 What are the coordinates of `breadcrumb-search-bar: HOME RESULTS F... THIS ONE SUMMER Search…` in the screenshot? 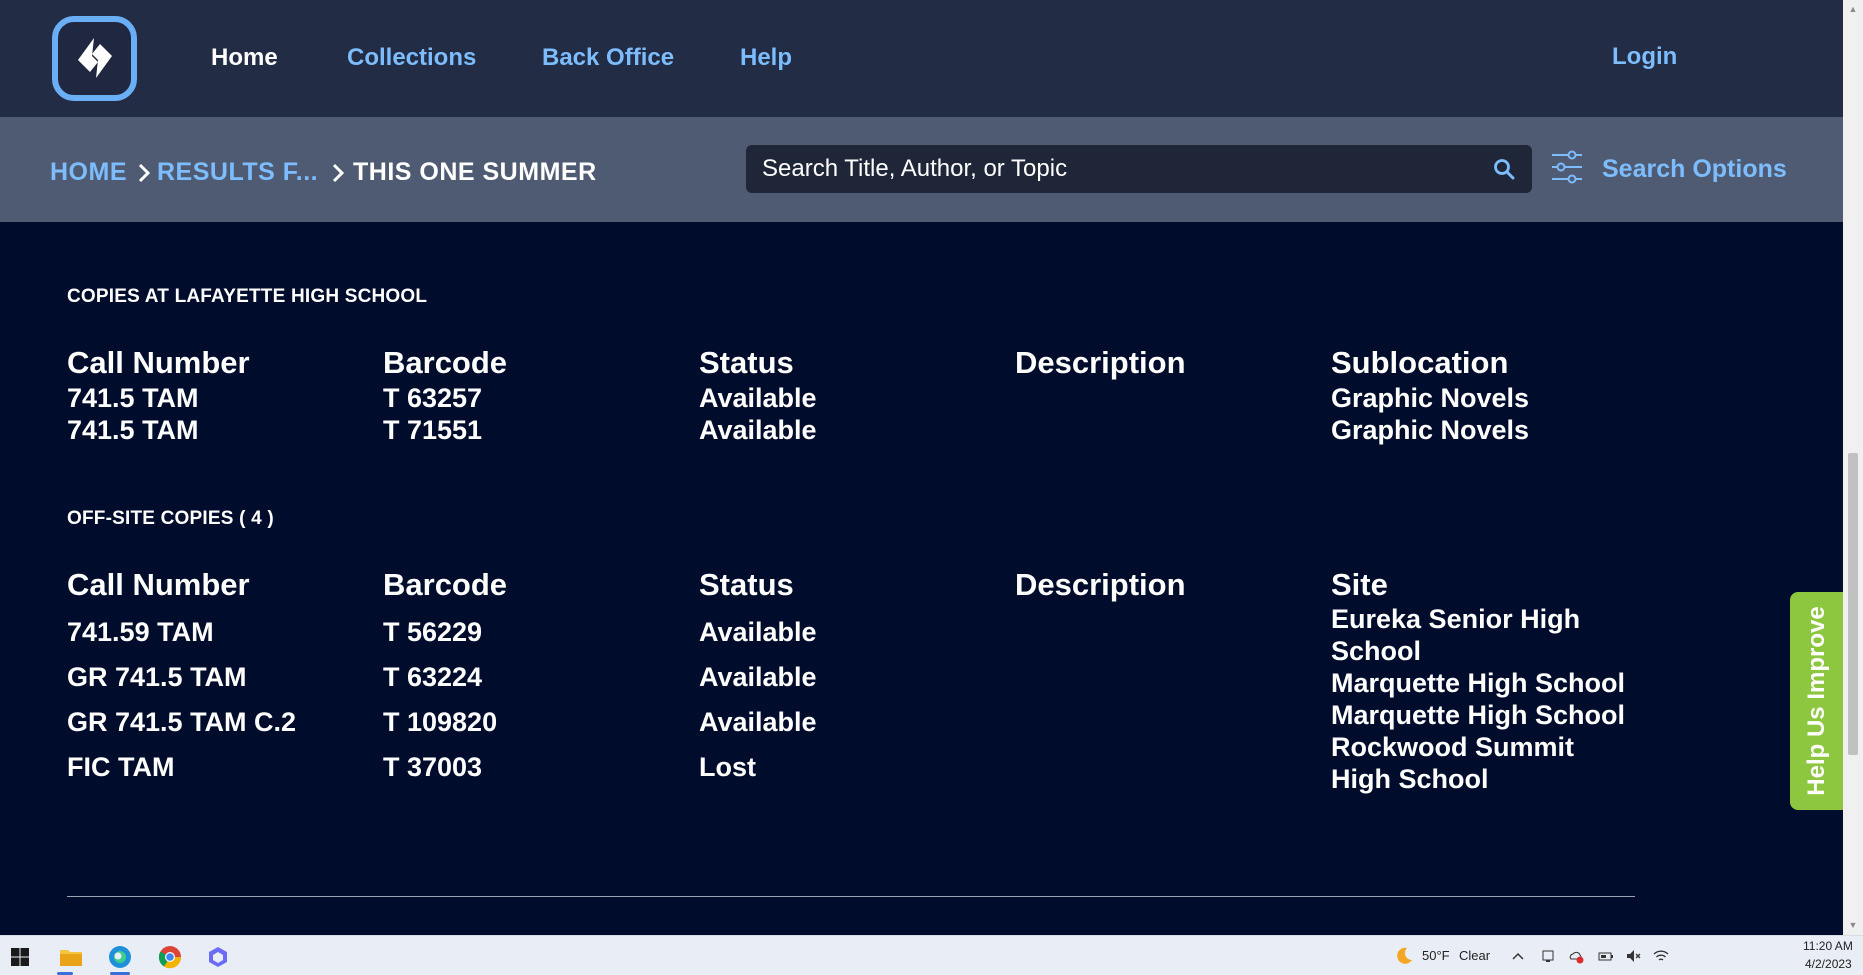 It's located at (921, 169).